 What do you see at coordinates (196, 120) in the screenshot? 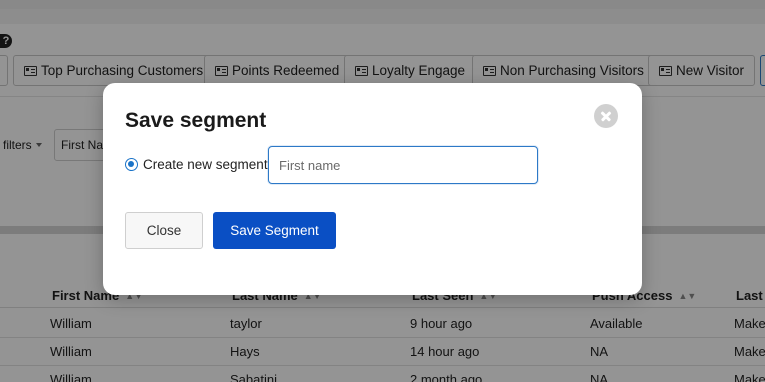
I see `modal-title: Save segment` at bounding box center [196, 120].